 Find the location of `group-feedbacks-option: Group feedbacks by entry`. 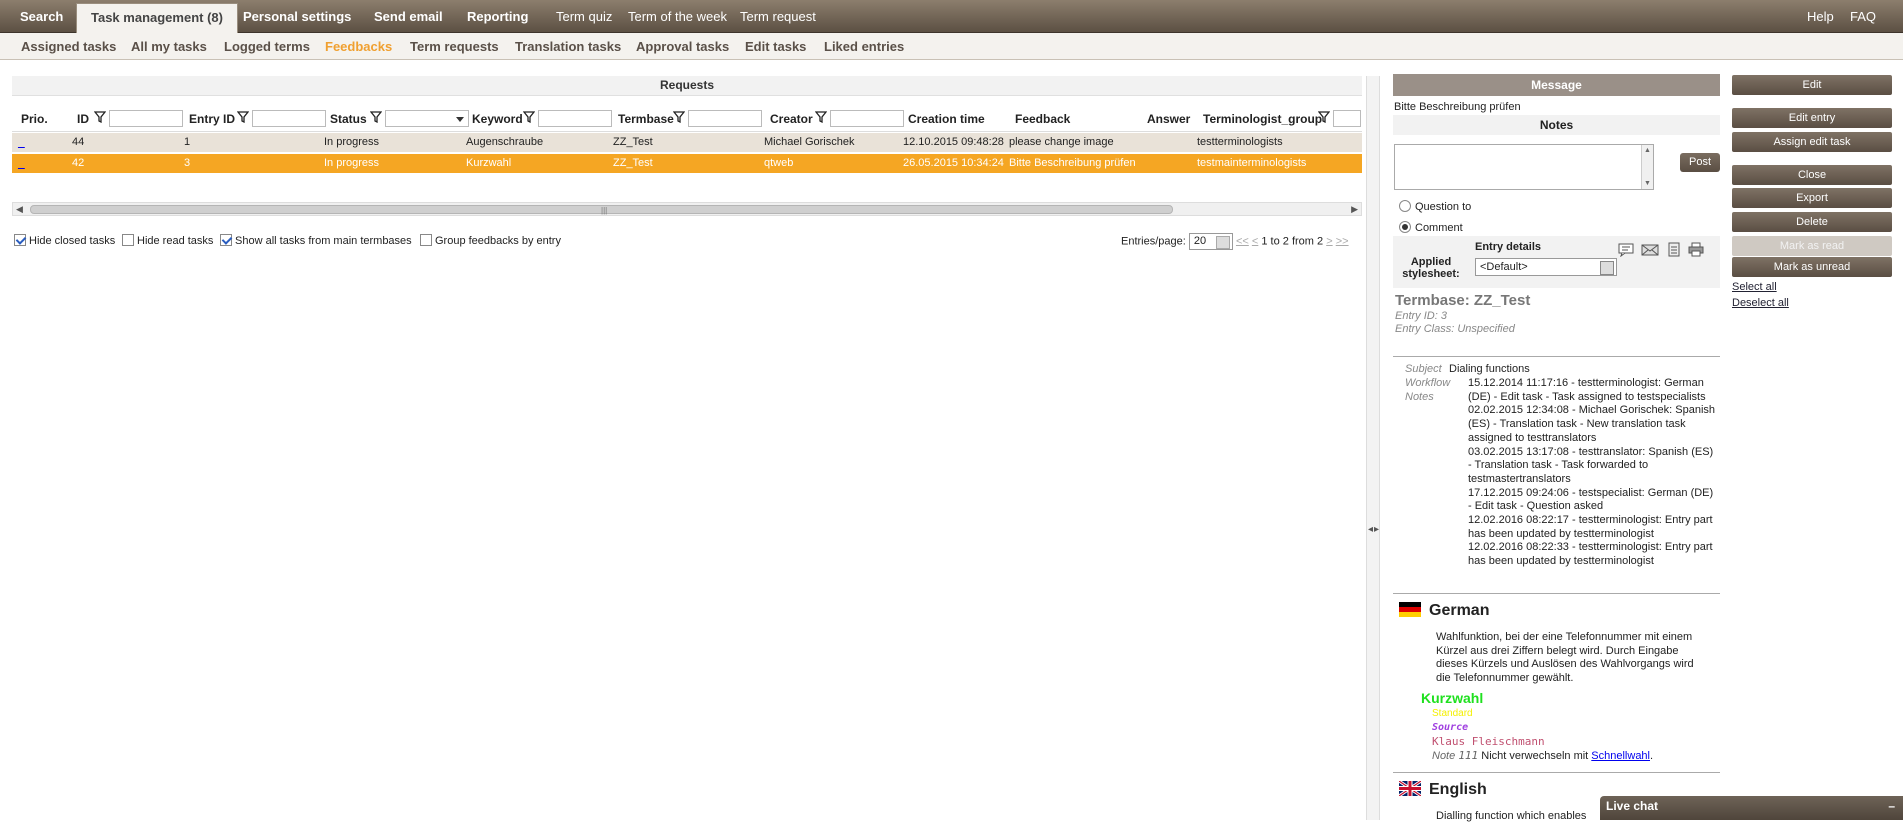

group-feedbacks-option: Group feedbacks by entry is located at coordinates (490, 243).